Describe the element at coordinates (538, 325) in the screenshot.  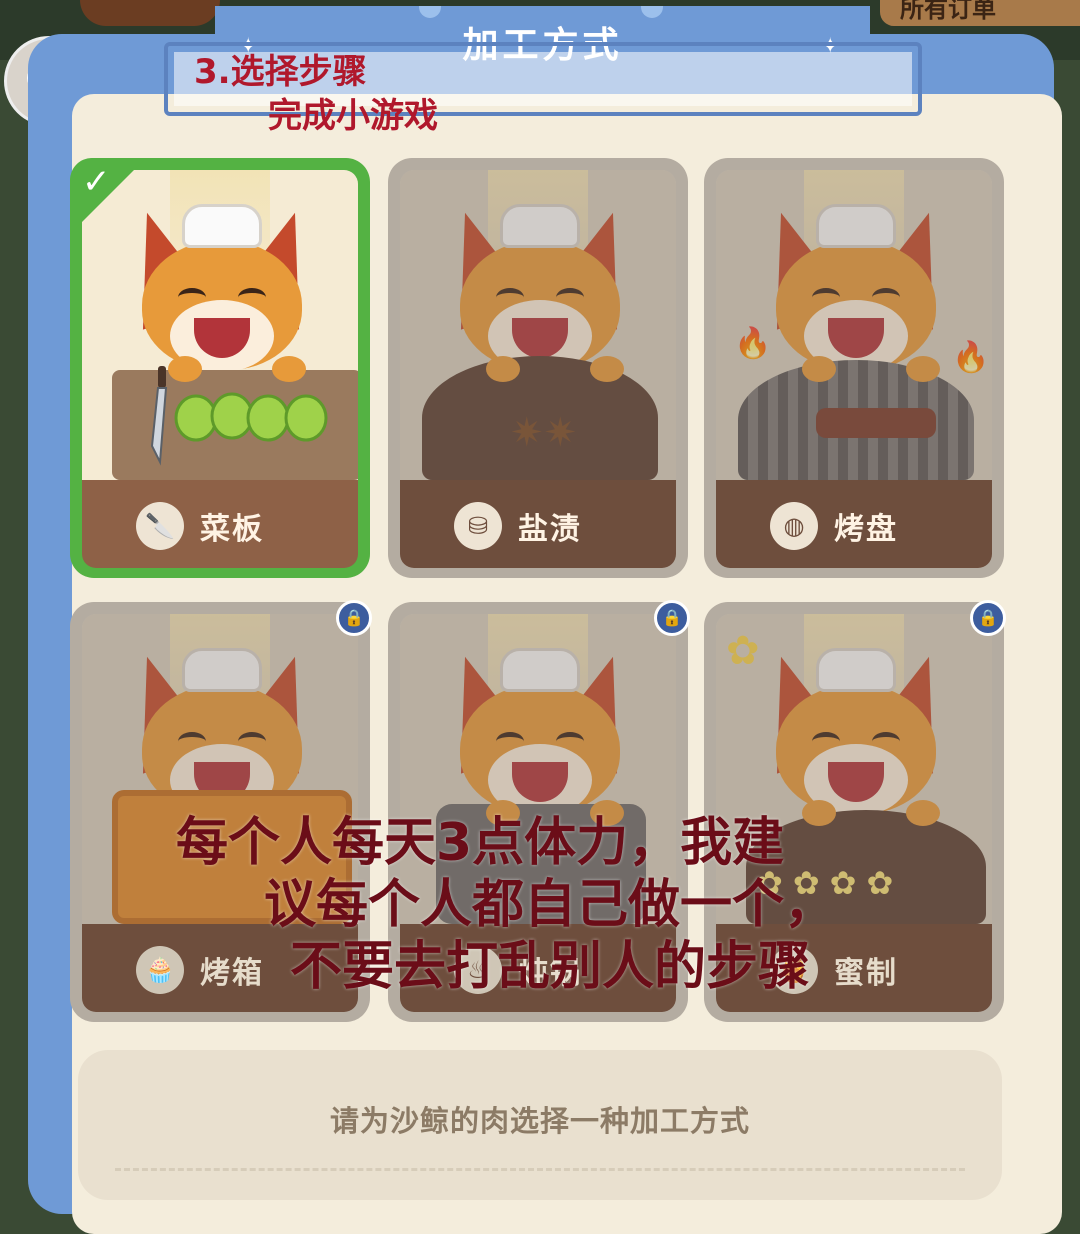
I see `card-illustration: ✷✷` at that location.